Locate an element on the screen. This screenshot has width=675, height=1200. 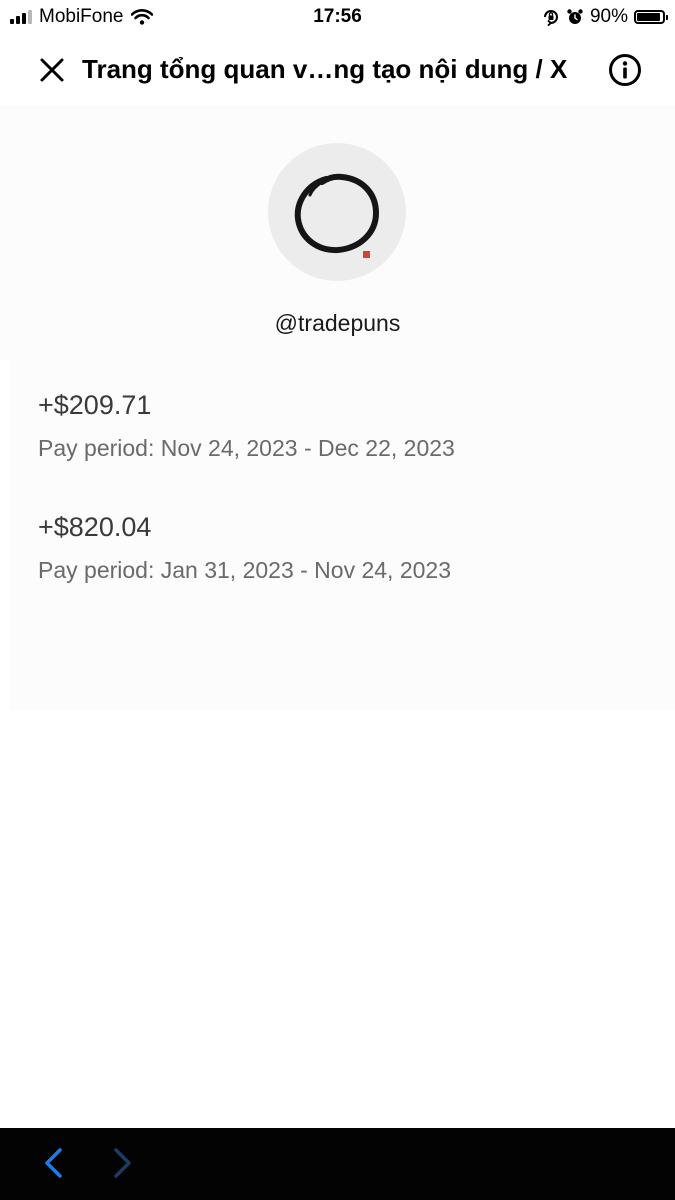
header: Trang tổng quan v…ng tạo nội dung / X is located at coordinates (337, 70).